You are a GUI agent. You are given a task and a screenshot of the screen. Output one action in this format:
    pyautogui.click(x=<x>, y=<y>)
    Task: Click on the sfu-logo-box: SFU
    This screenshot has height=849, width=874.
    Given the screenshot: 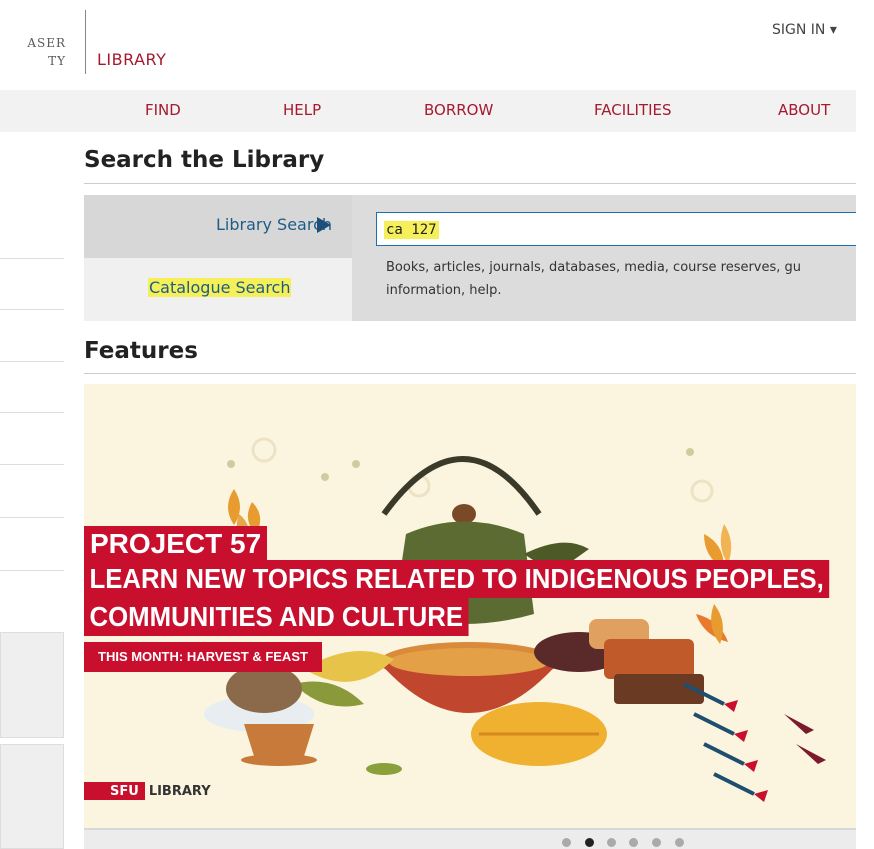 What is the action you would take?
    pyautogui.click(x=114, y=791)
    